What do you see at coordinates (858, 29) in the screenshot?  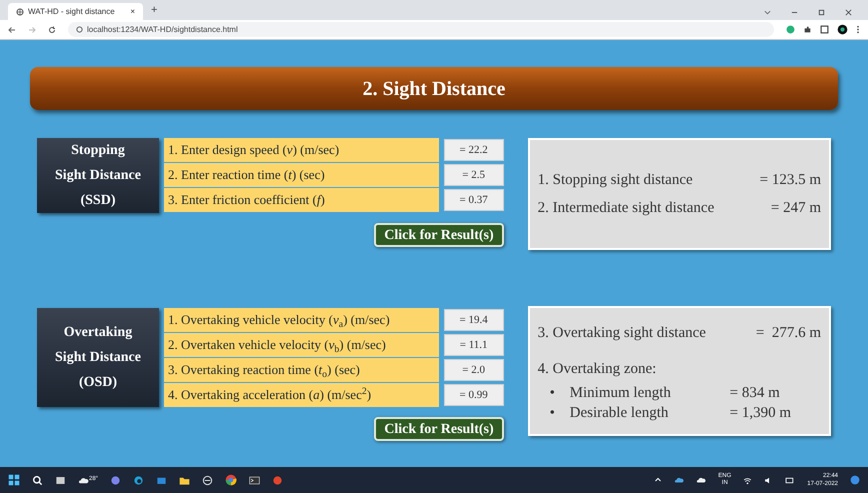 I see `more-icon` at bounding box center [858, 29].